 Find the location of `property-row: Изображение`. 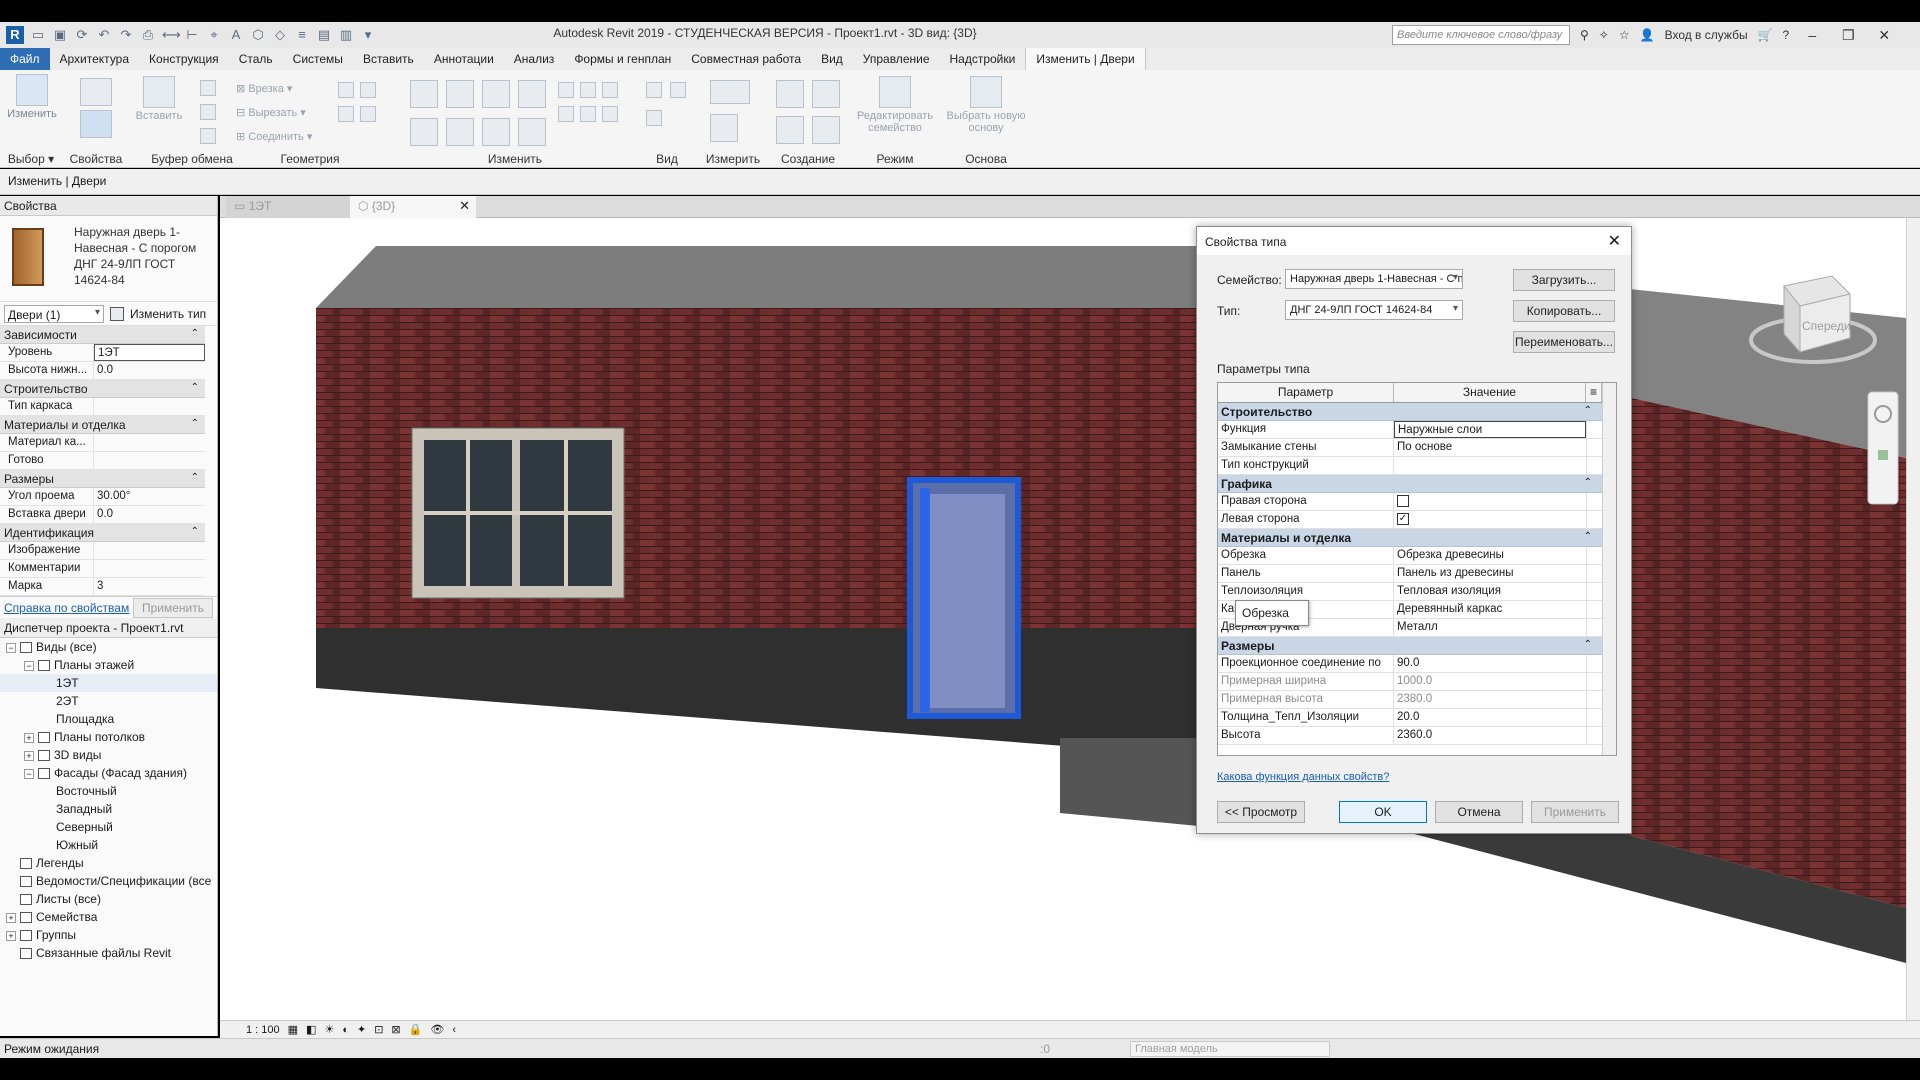

property-row: Изображение is located at coordinates (102, 551).